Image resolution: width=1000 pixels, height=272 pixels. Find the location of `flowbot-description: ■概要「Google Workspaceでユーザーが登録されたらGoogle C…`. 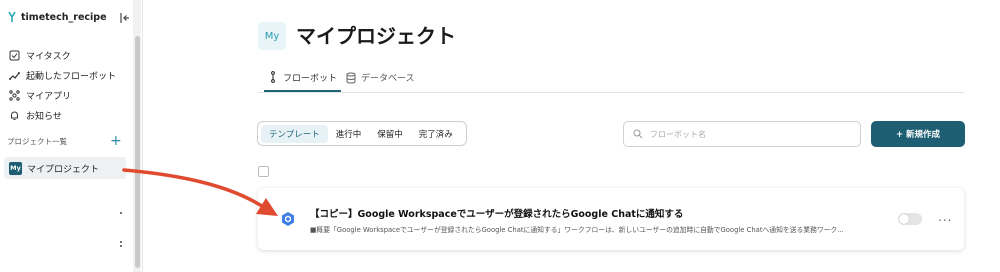

flowbot-description: ■概要「Google Workspaceでユーザーが登録されたらGoogle C… is located at coordinates (577, 230).